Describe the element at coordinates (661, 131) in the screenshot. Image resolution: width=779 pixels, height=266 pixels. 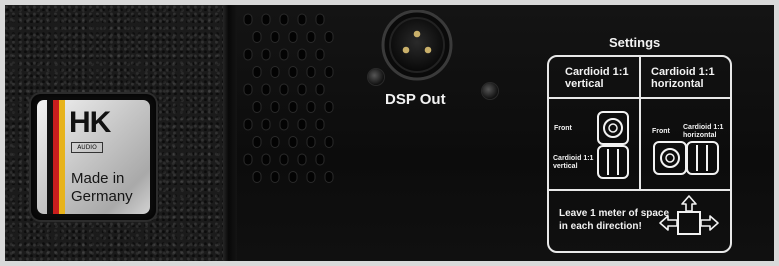
I see `horizontal-front-label: Front` at that location.